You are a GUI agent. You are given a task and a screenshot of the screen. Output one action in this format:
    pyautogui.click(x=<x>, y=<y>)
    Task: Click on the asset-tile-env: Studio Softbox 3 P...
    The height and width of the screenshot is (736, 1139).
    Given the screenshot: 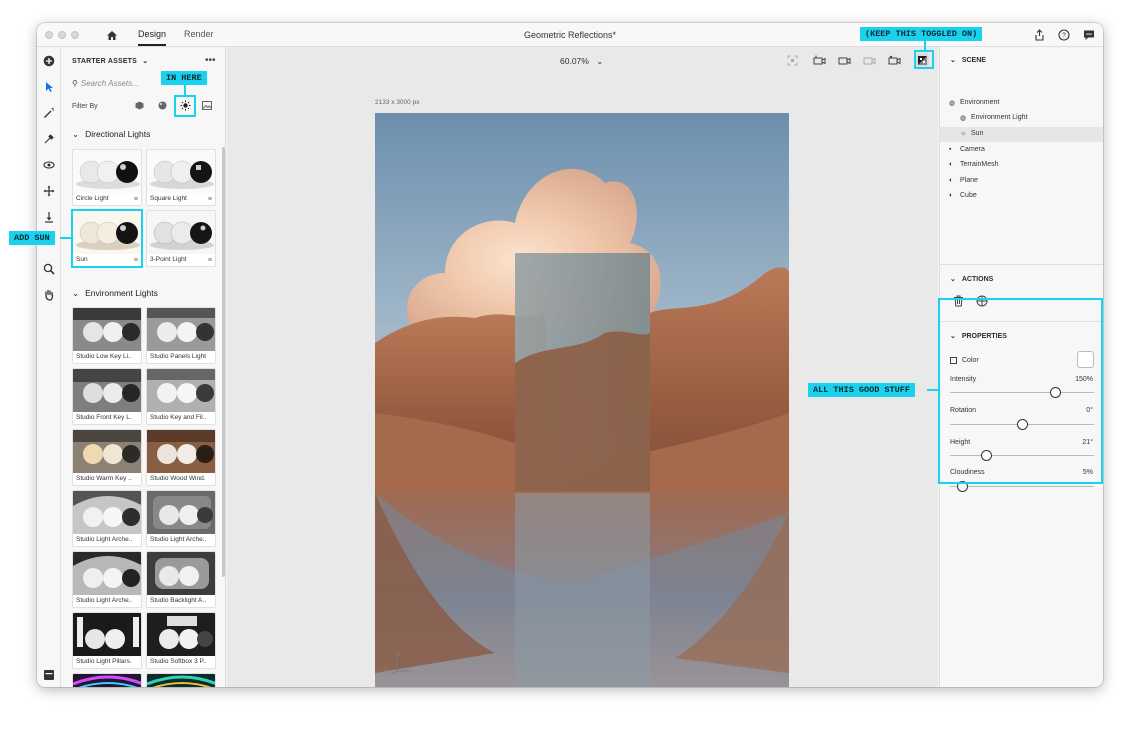 What is the action you would take?
    pyautogui.click(x=181, y=640)
    